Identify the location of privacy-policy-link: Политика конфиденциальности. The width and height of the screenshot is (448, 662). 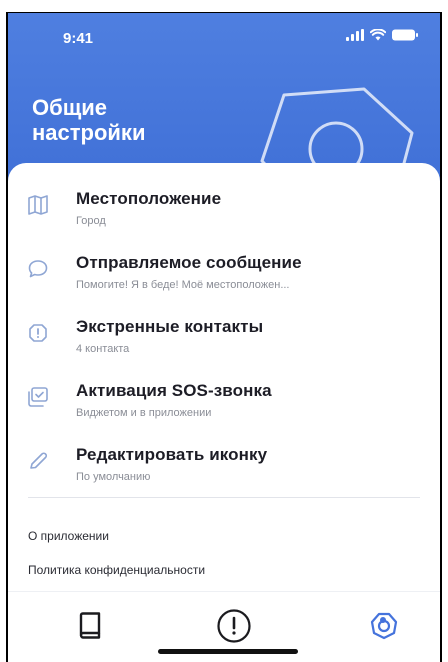
(116, 570).